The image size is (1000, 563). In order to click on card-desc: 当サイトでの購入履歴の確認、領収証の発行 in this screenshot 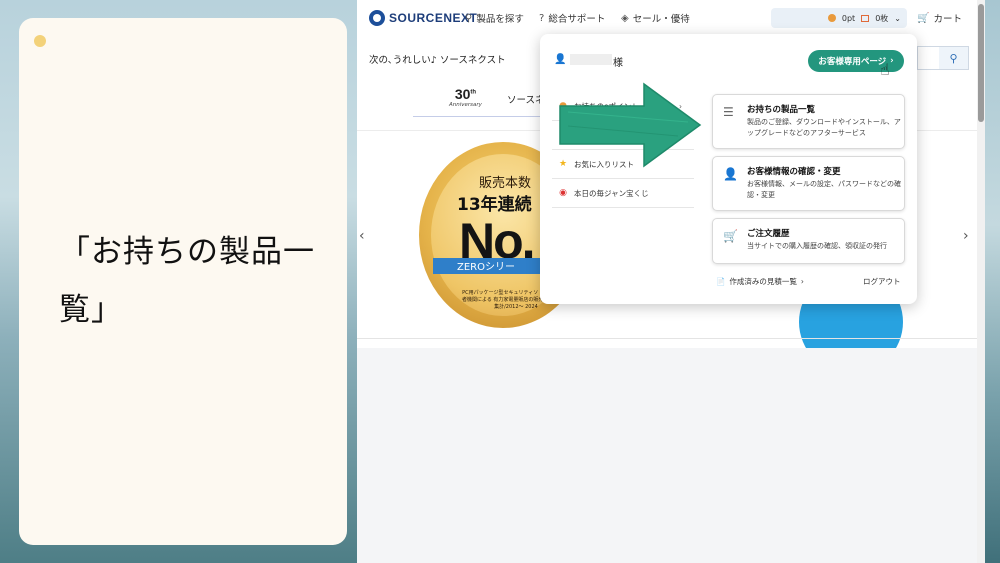, I will do `click(817, 246)`.